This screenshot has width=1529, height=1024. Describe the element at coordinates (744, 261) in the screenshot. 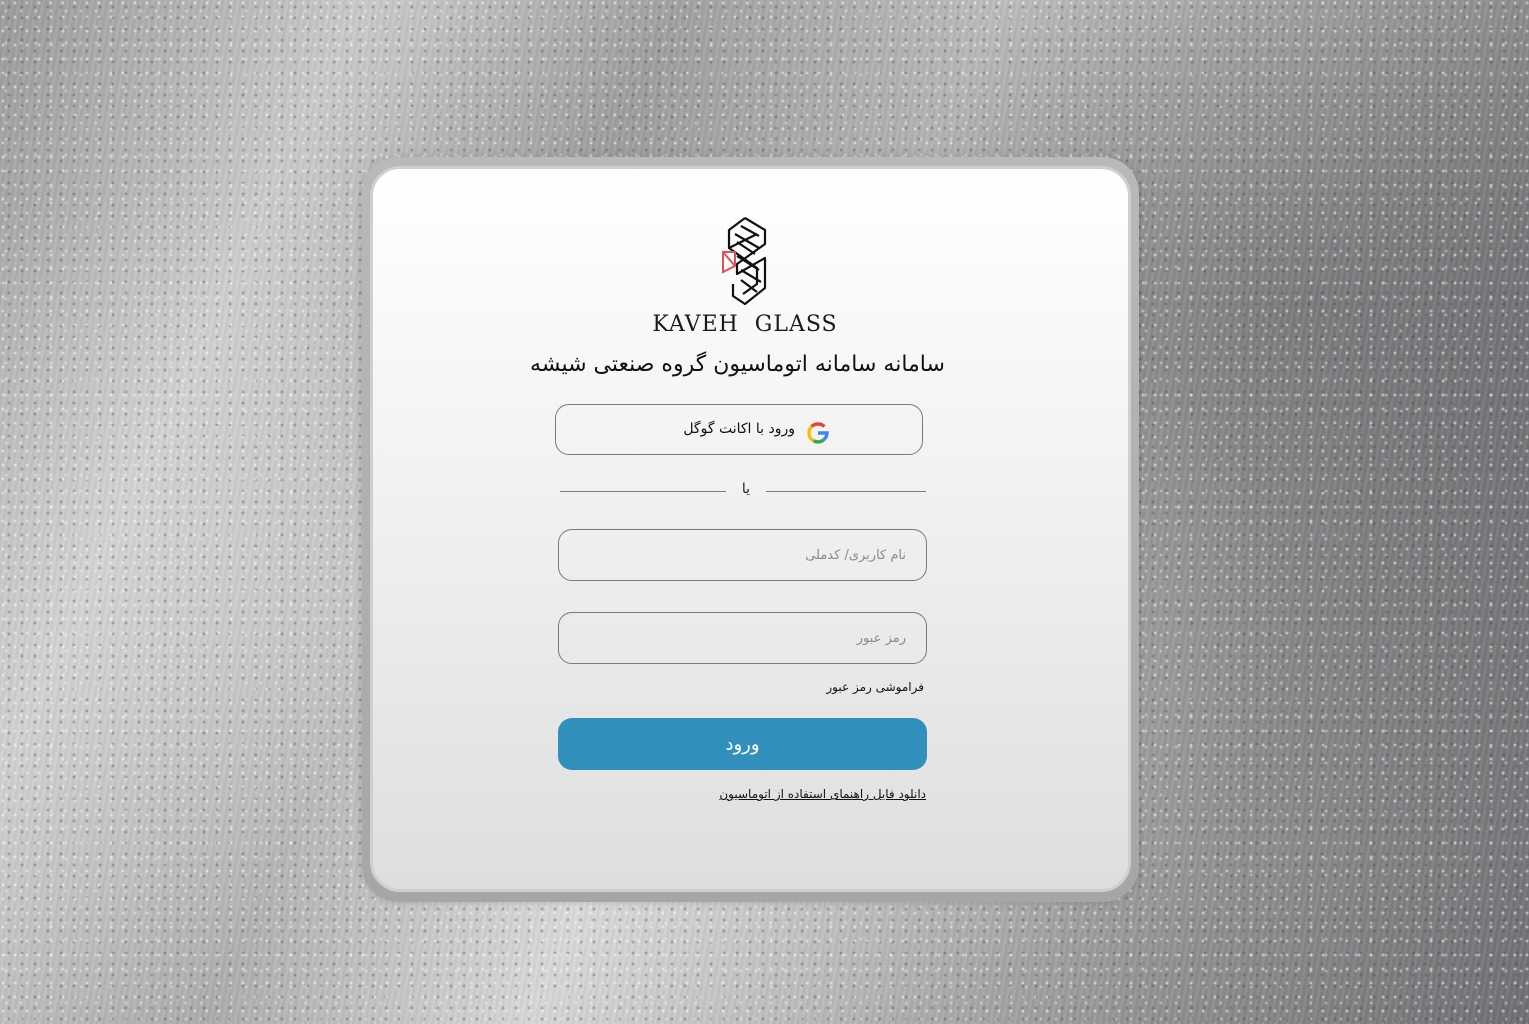

I see `kaveh-glass-logo-icon` at that location.